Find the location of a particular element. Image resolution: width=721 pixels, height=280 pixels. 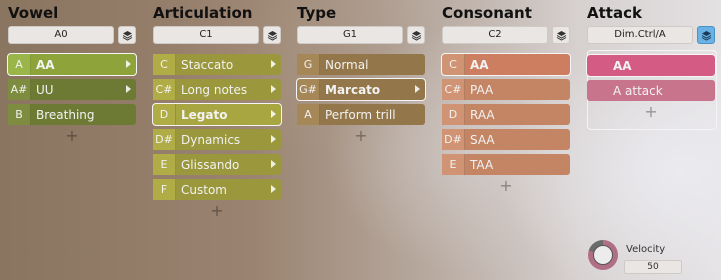

item-label: Custom is located at coordinates (204, 189).